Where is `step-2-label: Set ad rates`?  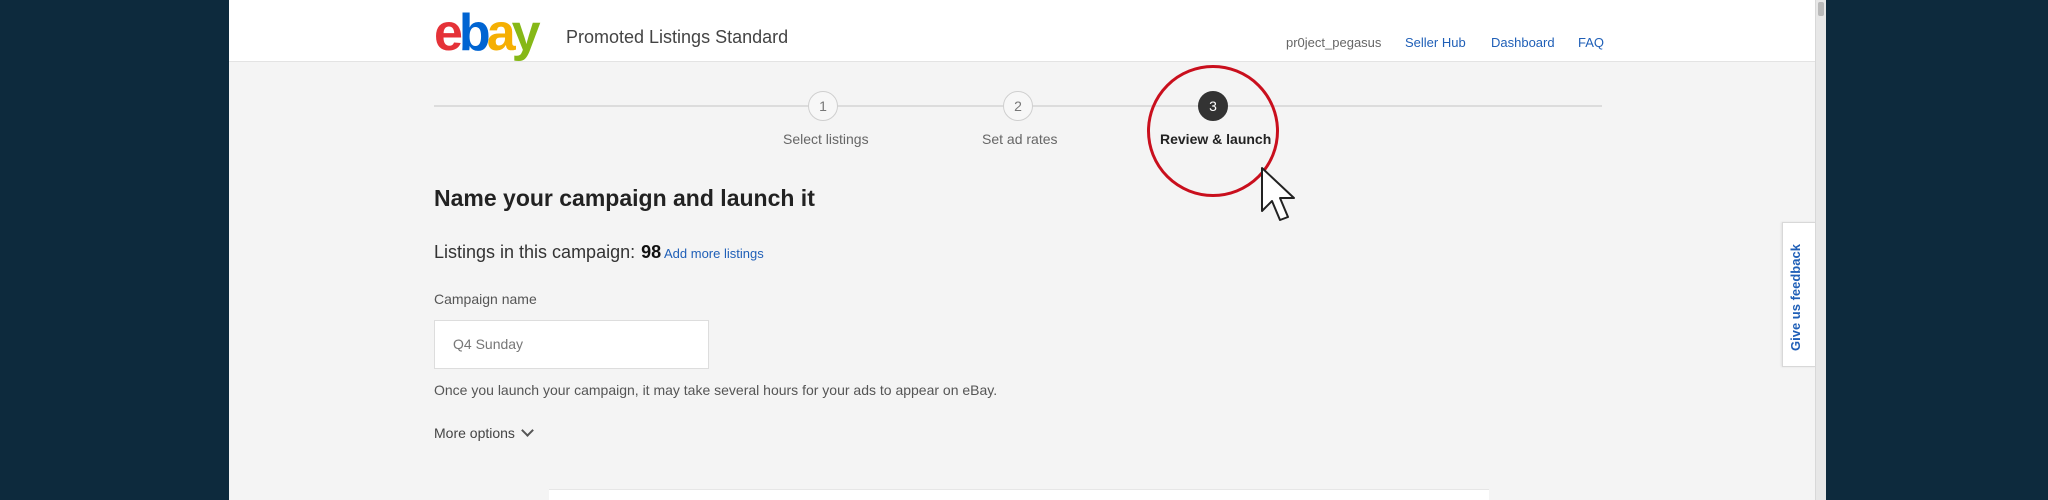
step-2-label: Set ad rates is located at coordinates (1020, 139).